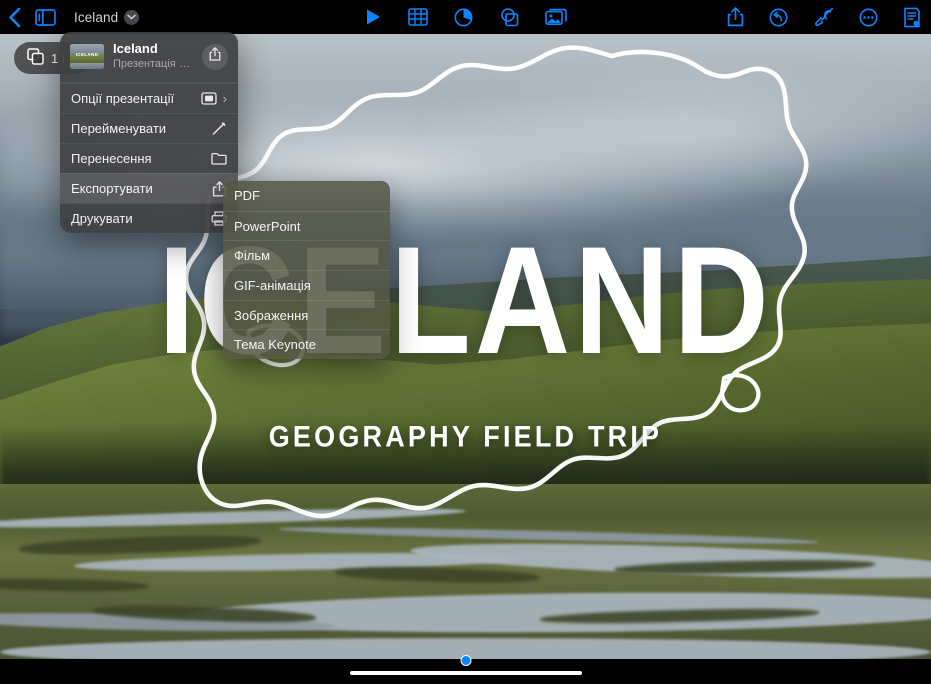  I want to click on menu-item-rename: Перейменувати, so click(149, 128).